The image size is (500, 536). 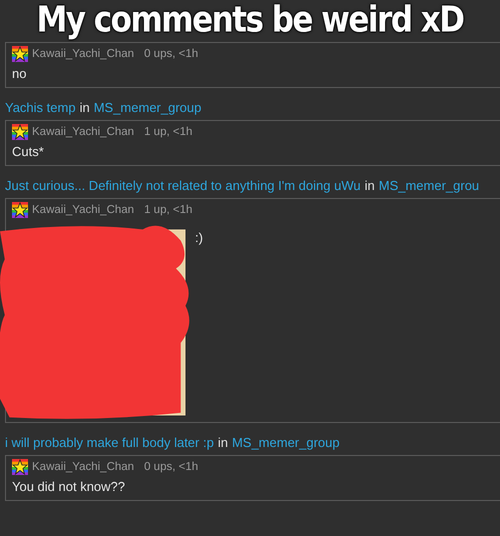 What do you see at coordinates (109, 442) in the screenshot?
I see `post-title-link: i will probably make full body later :p` at bounding box center [109, 442].